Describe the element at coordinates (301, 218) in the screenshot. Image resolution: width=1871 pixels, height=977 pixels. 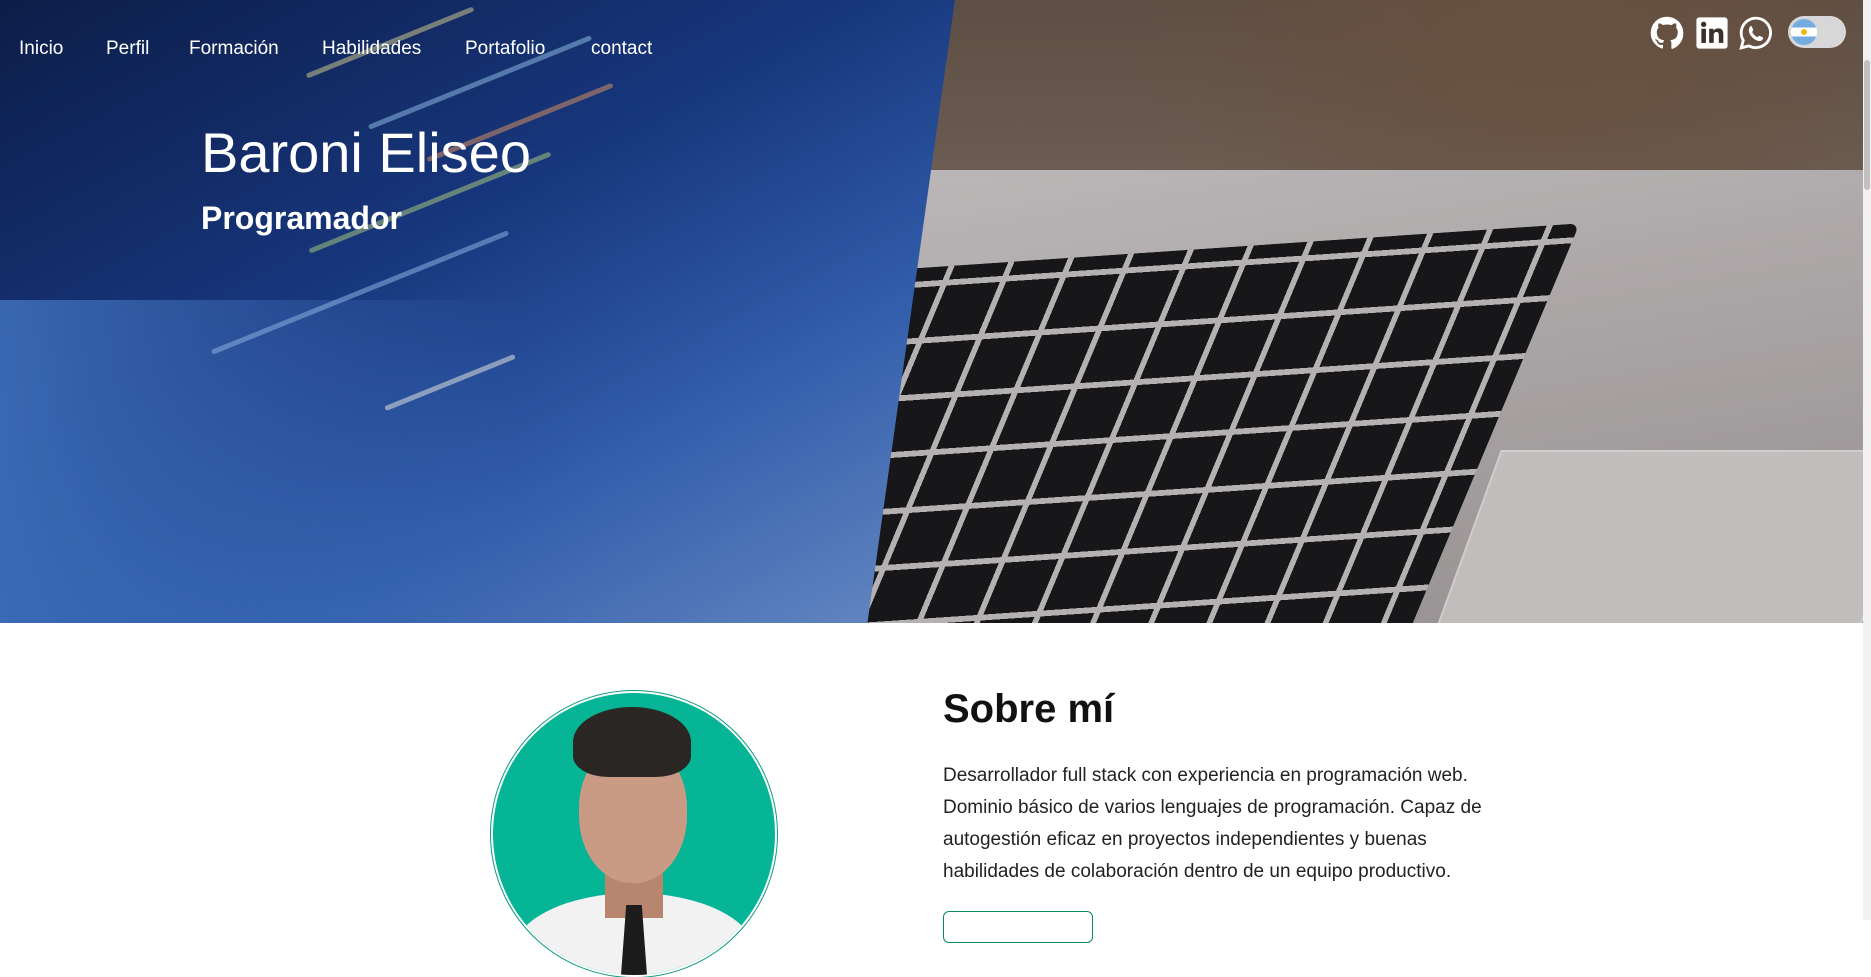
I see `hero-role: Programador` at that location.